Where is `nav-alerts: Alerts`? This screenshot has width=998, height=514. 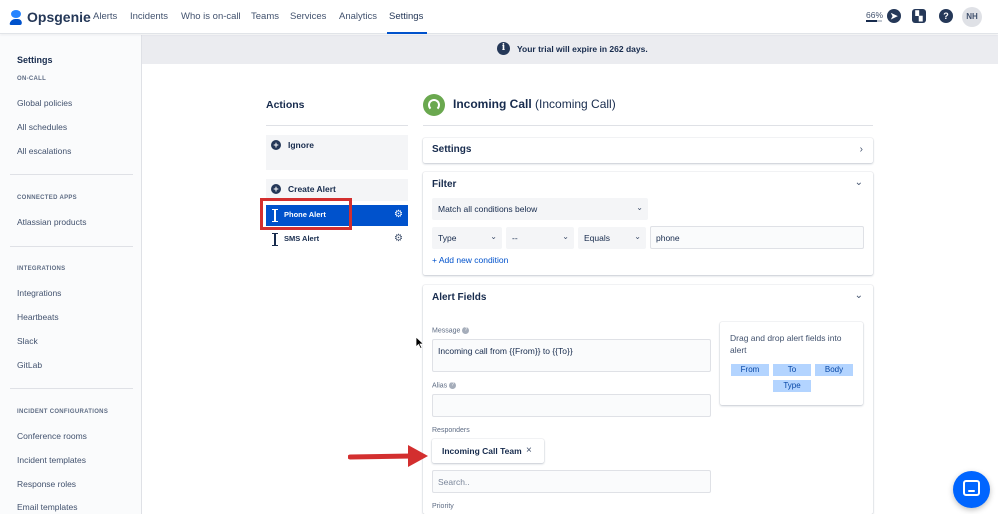
nav-alerts: Alerts is located at coordinates (105, 17).